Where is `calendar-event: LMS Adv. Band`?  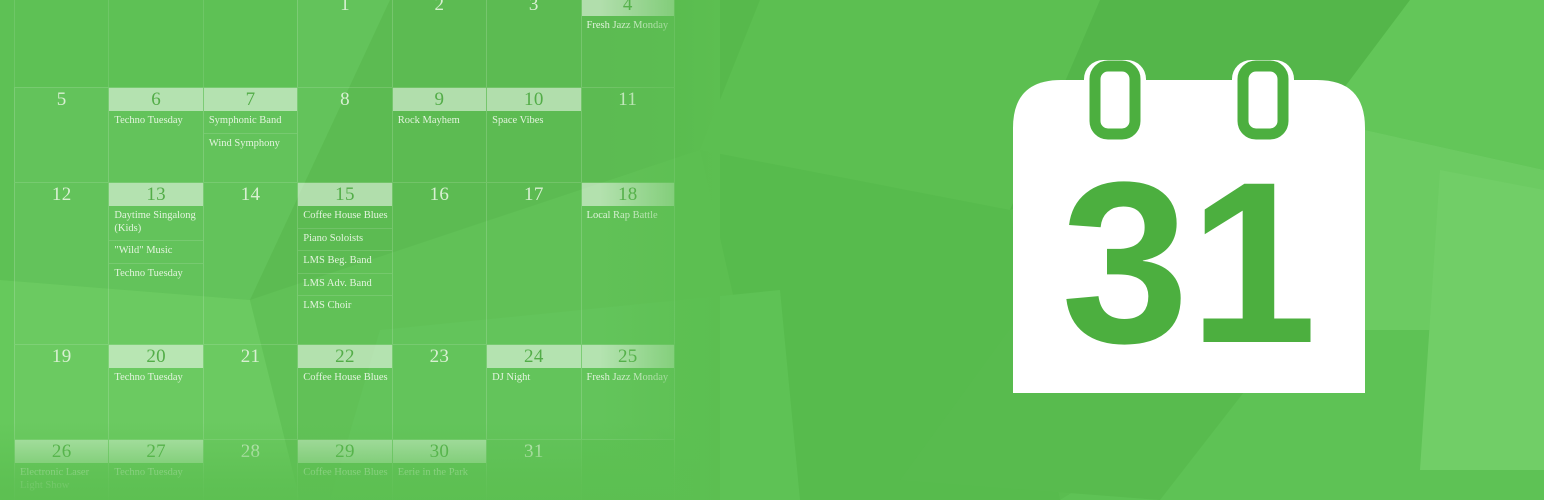
calendar-event: LMS Adv. Band is located at coordinates (345, 285).